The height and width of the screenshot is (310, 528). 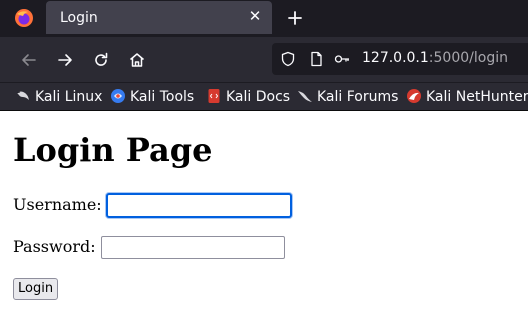 I want to click on login-button: Login, so click(x=36, y=289).